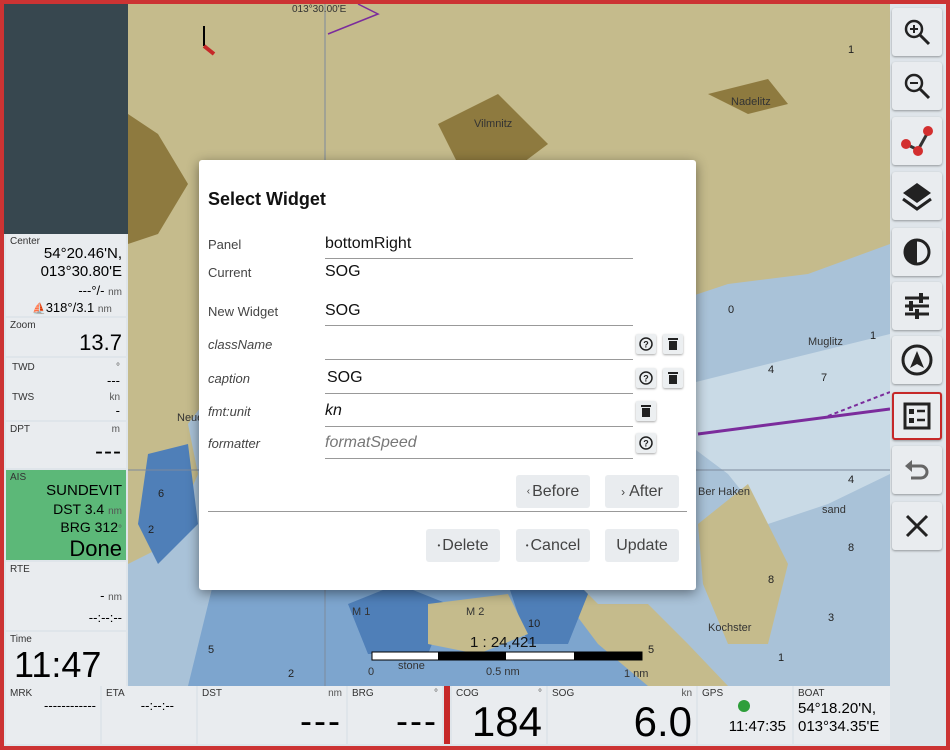  What do you see at coordinates (335, 693) in the screenshot?
I see `dst-unit: nm` at bounding box center [335, 693].